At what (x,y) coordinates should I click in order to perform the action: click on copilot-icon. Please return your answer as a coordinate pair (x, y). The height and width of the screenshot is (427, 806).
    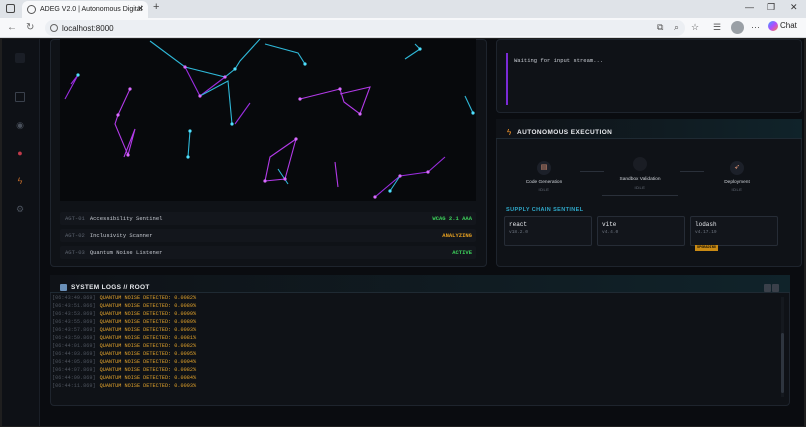
    Looking at the image, I should click on (773, 26).